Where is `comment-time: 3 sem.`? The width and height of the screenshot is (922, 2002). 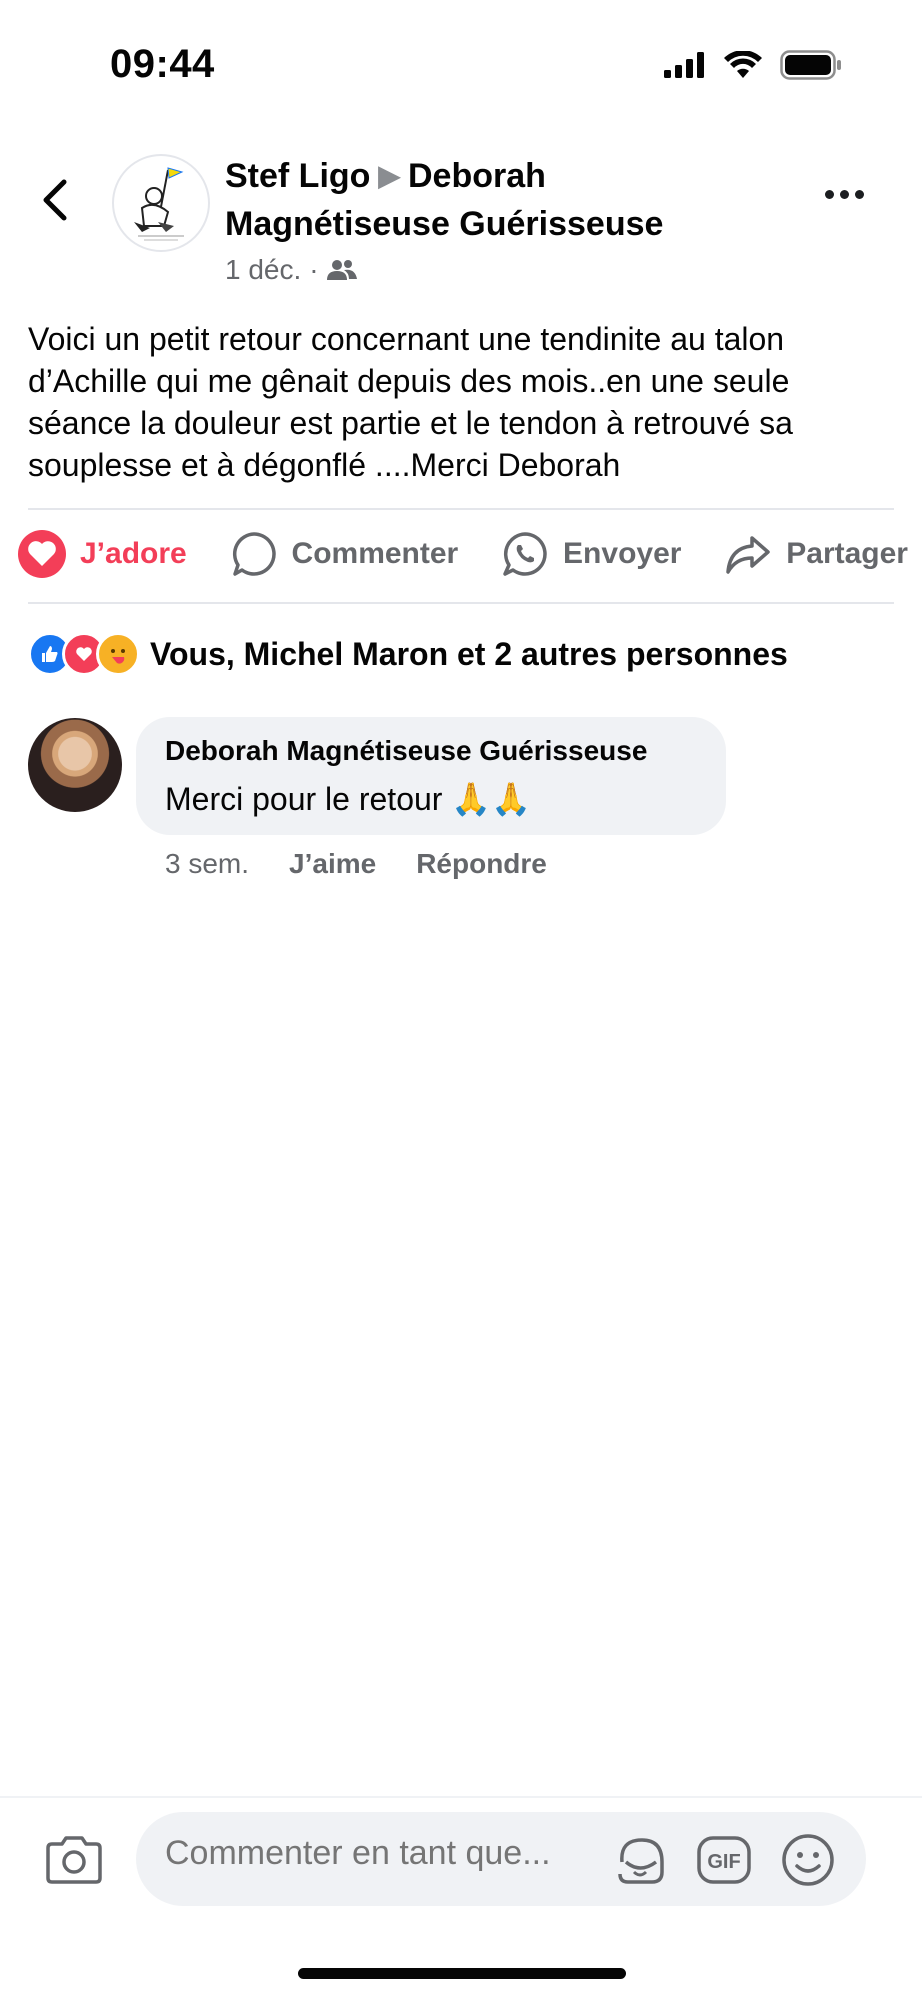 comment-time: 3 sem. is located at coordinates (207, 863).